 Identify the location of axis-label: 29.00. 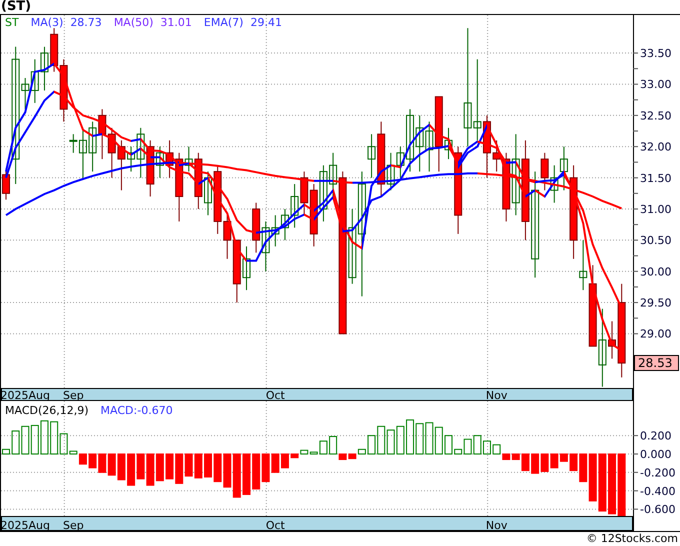
(656, 334).